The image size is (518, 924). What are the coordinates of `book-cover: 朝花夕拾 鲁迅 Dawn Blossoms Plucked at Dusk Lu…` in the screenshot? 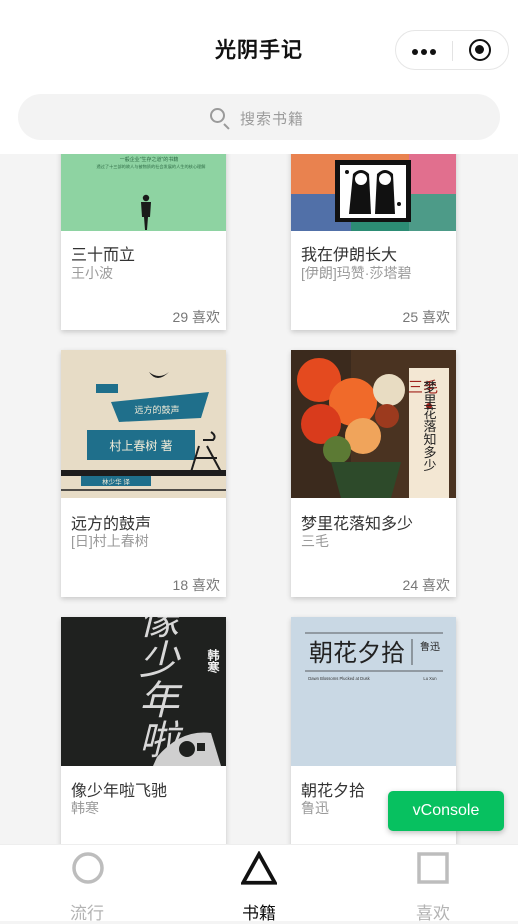 It's located at (373, 691).